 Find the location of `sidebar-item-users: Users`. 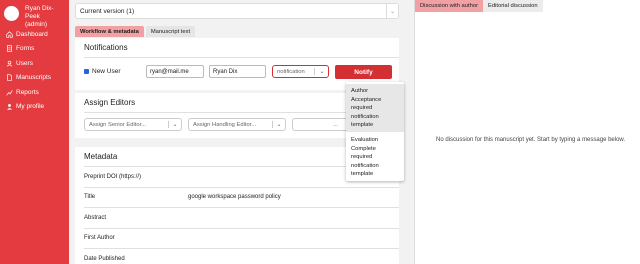

sidebar-item-users: Users is located at coordinates (34, 63).